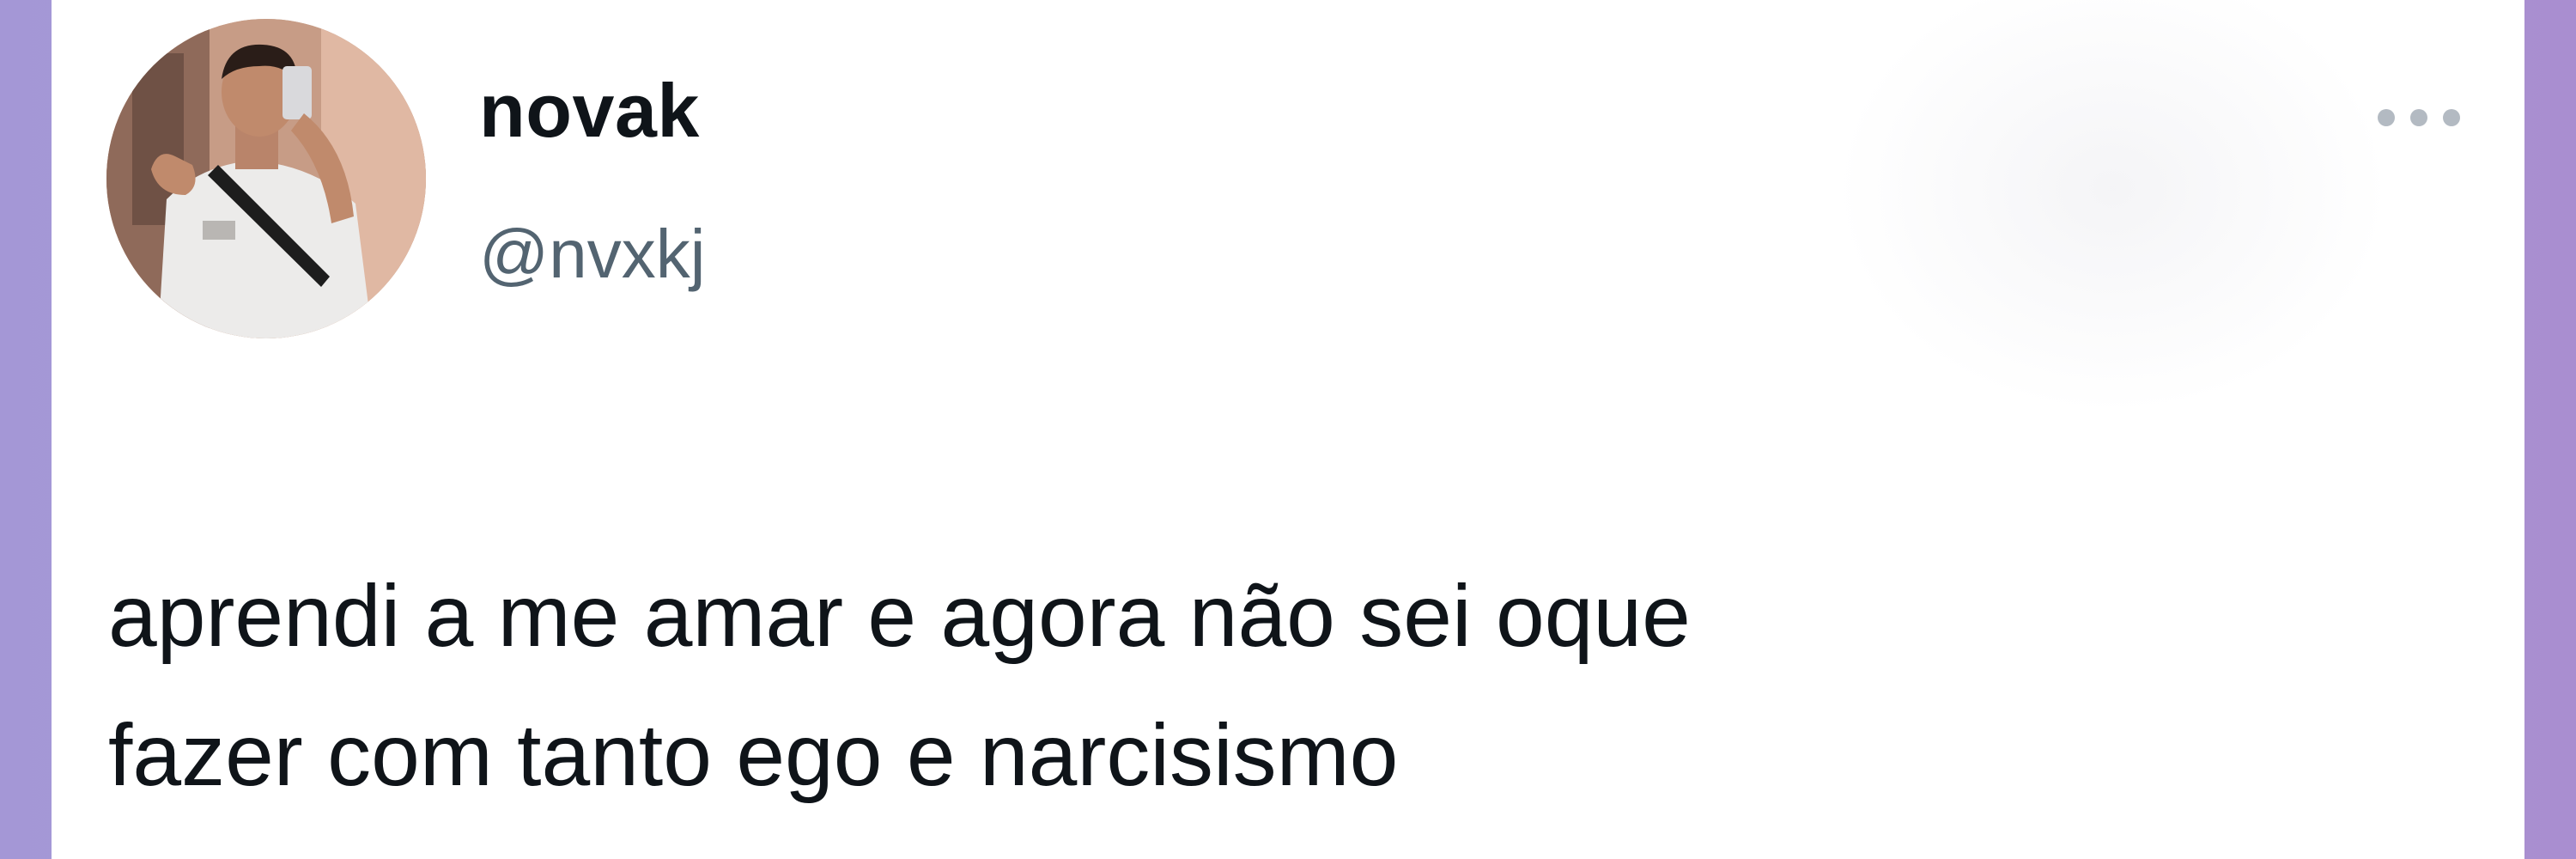  I want to click on profile-photo-icon, so click(266, 179).